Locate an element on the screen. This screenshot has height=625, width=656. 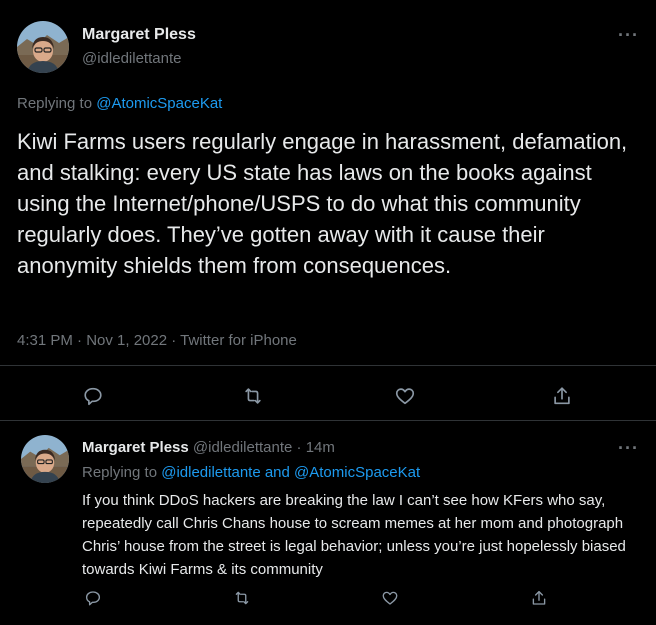
reply-header: Margaret Pless @idledilettante · 14m is located at coordinates (208, 447).